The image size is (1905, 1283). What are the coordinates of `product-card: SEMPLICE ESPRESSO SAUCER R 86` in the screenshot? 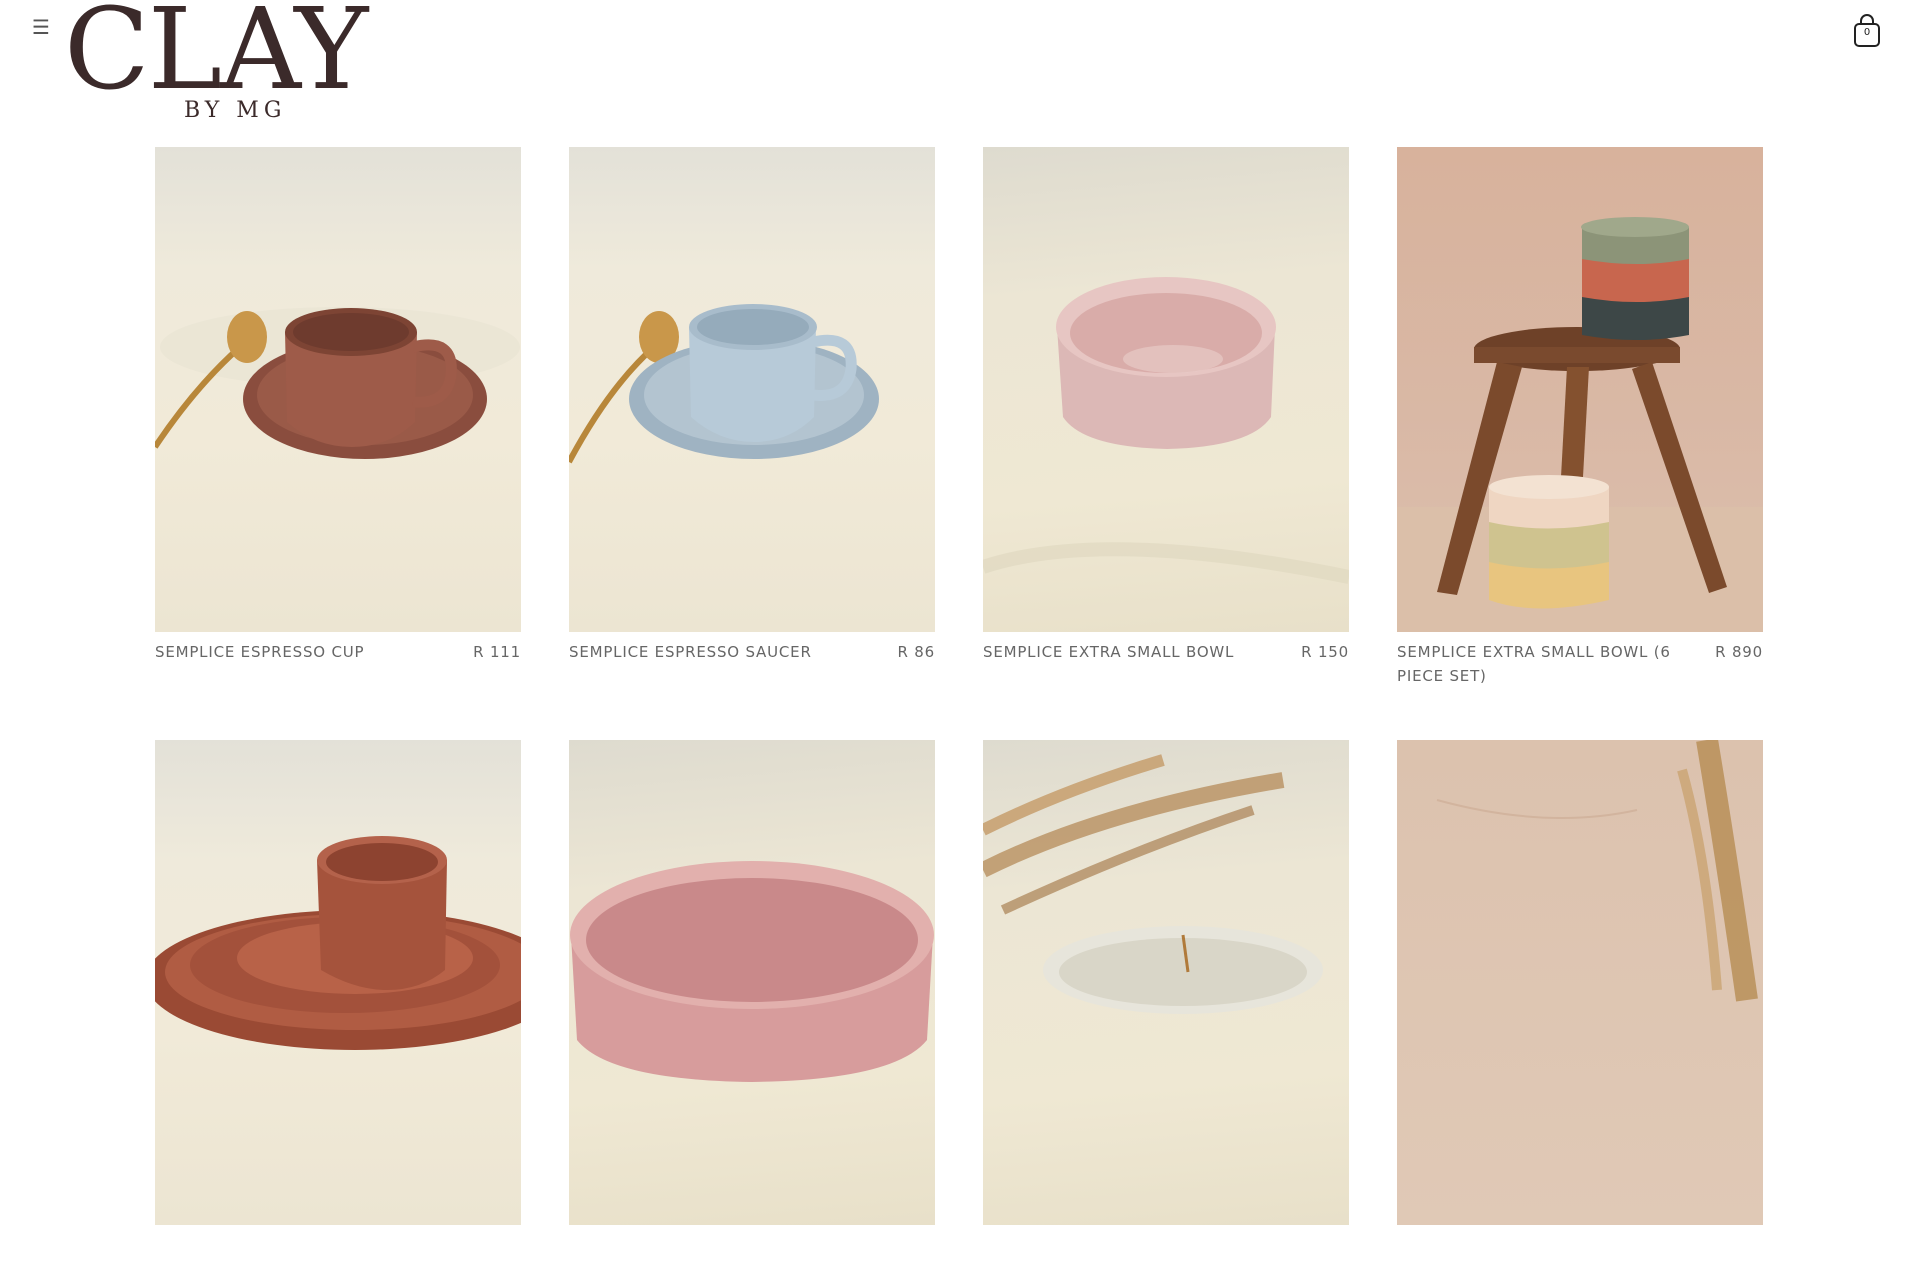 It's located at (752, 418).